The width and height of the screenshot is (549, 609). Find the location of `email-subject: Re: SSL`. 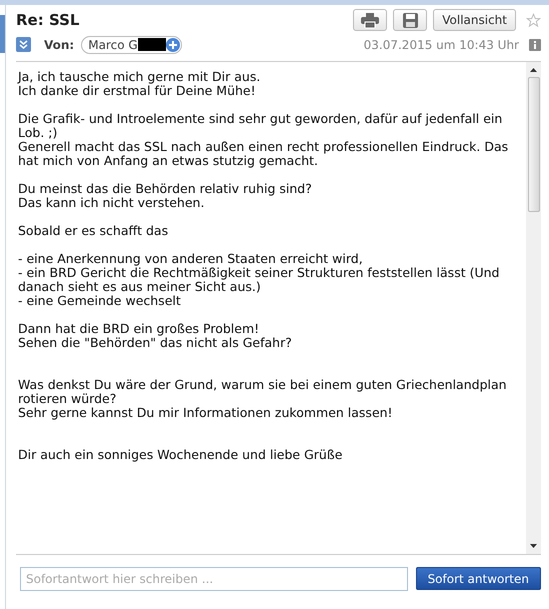

email-subject: Re: SSL is located at coordinates (48, 20).